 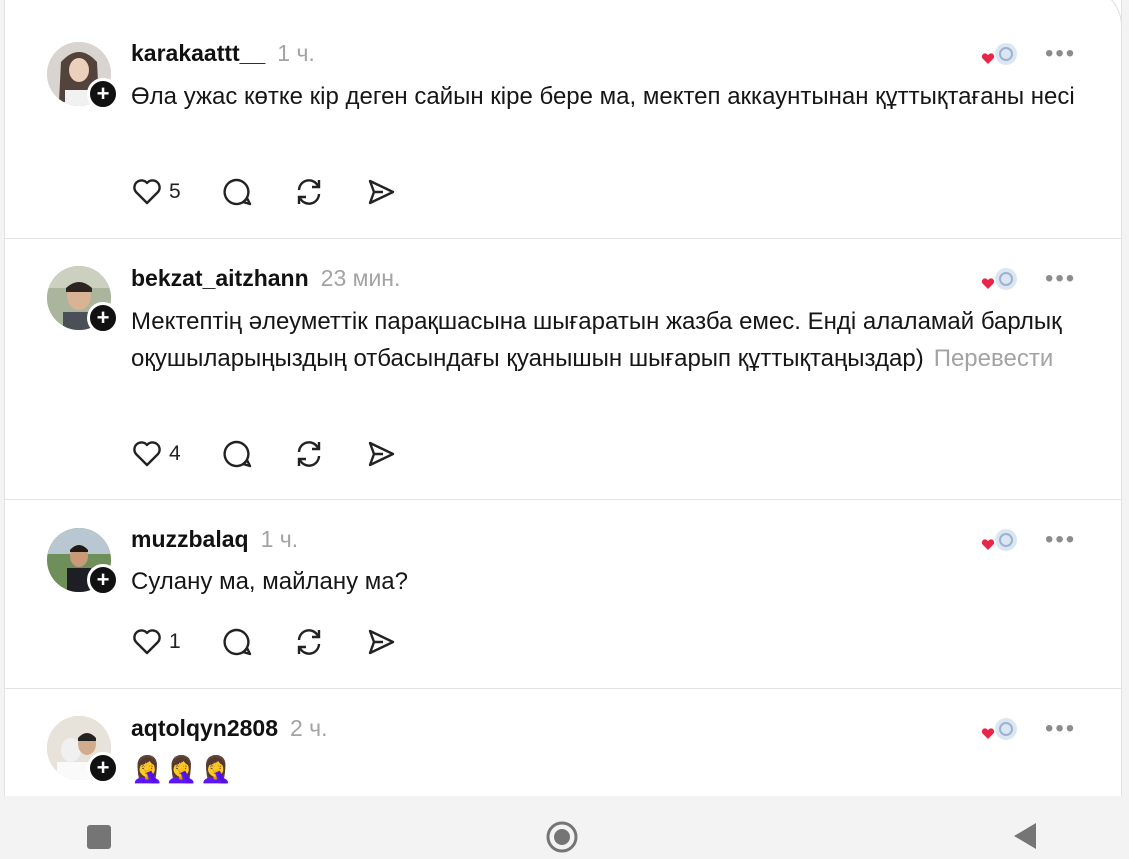 What do you see at coordinates (190, 539) in the screenshot?
I see `username: muzzbalaq` at bounding box center [190, 539].